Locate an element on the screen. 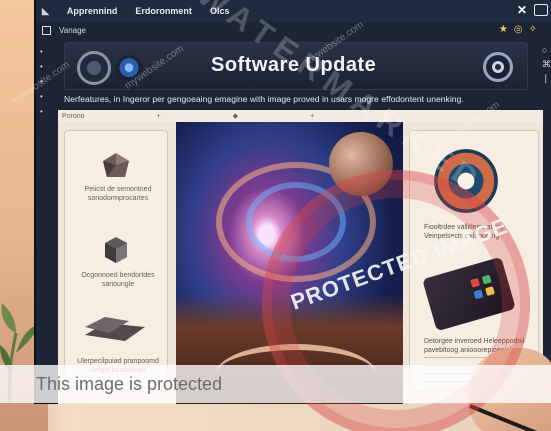  block-cube-icon is located at coordinates (116, 250).